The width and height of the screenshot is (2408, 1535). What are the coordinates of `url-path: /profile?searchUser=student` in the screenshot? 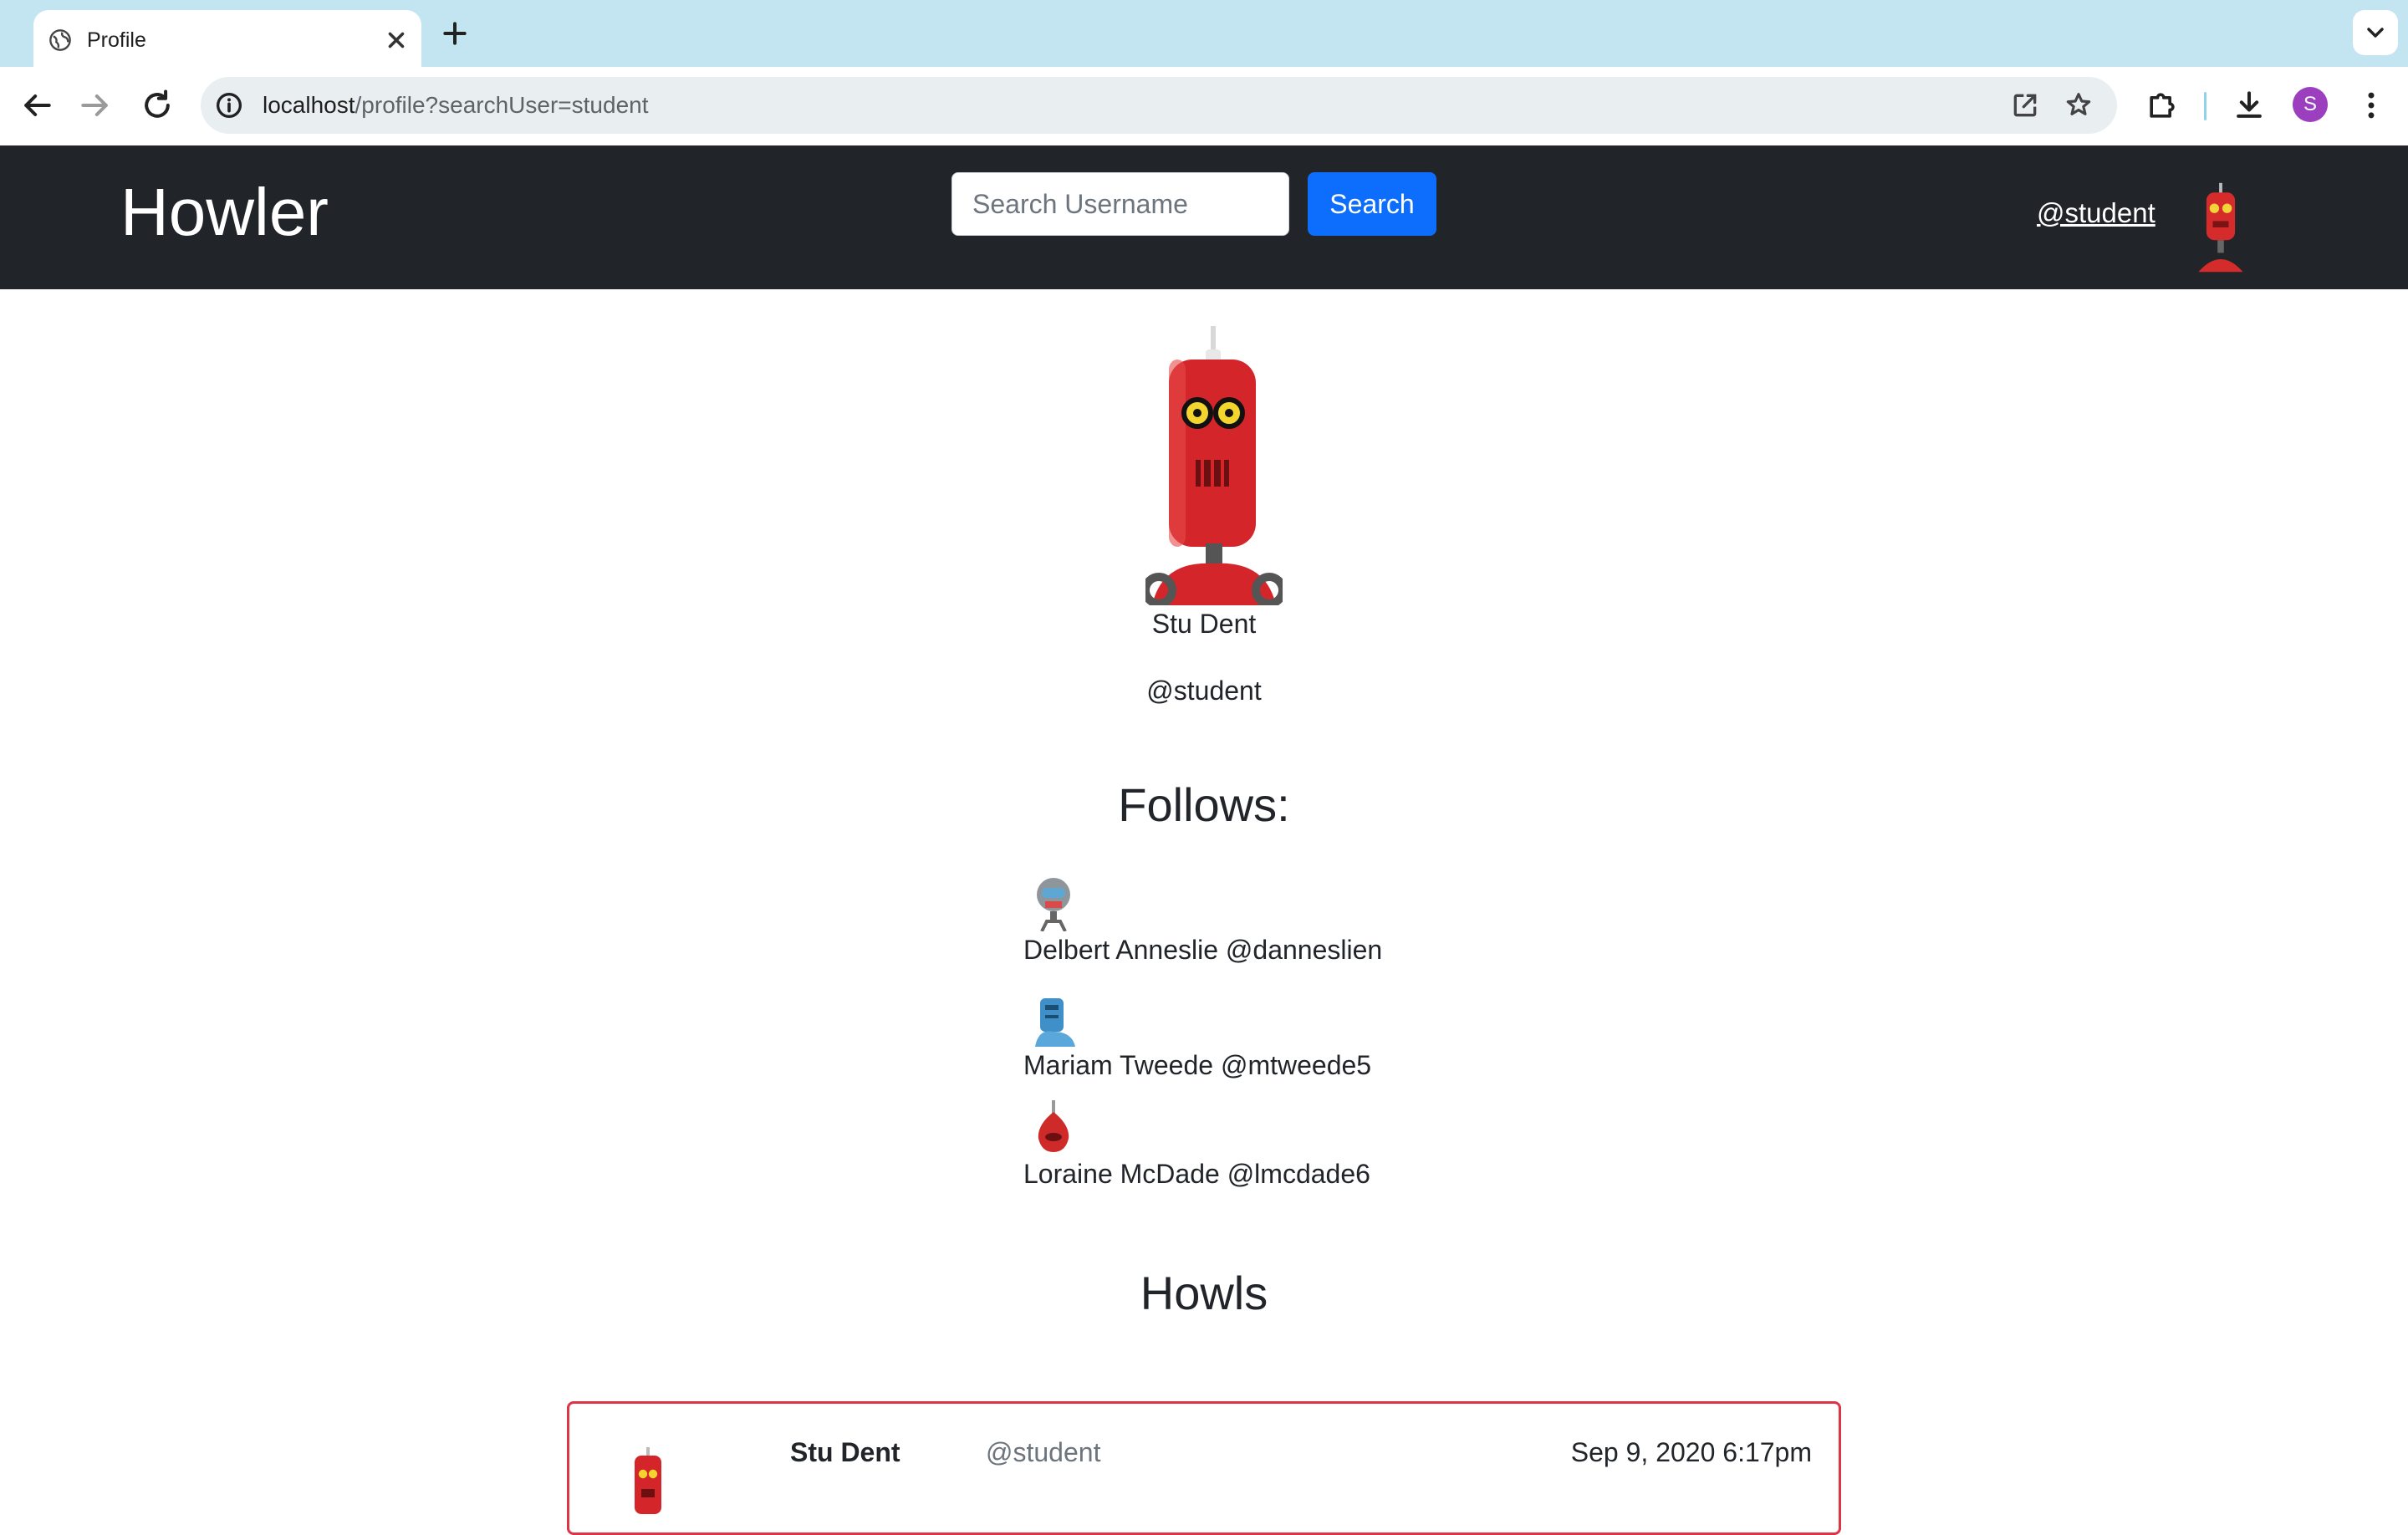 It's located at (502, 105).